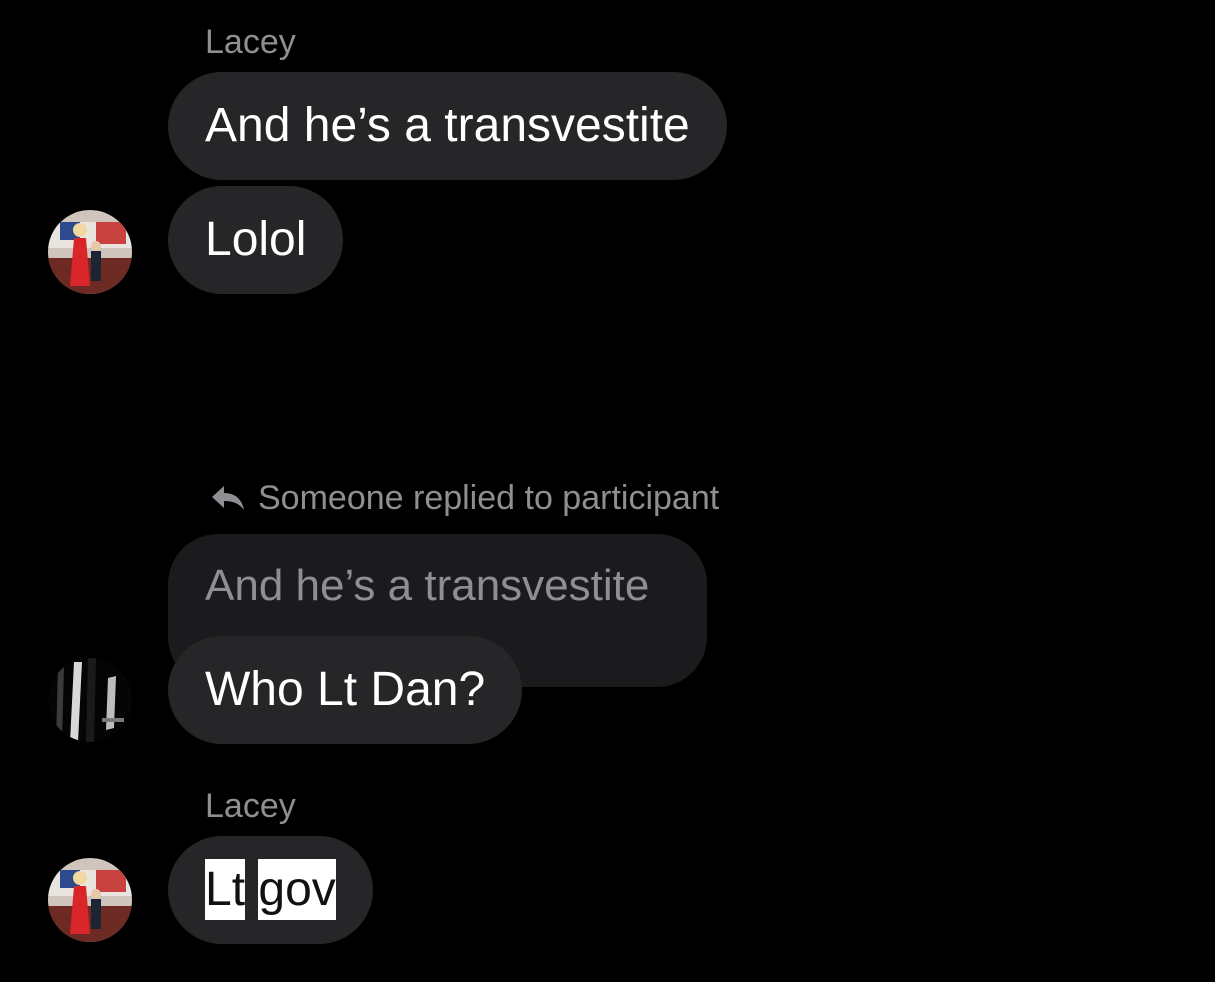 The width and height of the screenshot is (1215, 982). Describe the element at coordinates (297, 889) in the screenshot. I see `highlighted-text: gov` at that location.